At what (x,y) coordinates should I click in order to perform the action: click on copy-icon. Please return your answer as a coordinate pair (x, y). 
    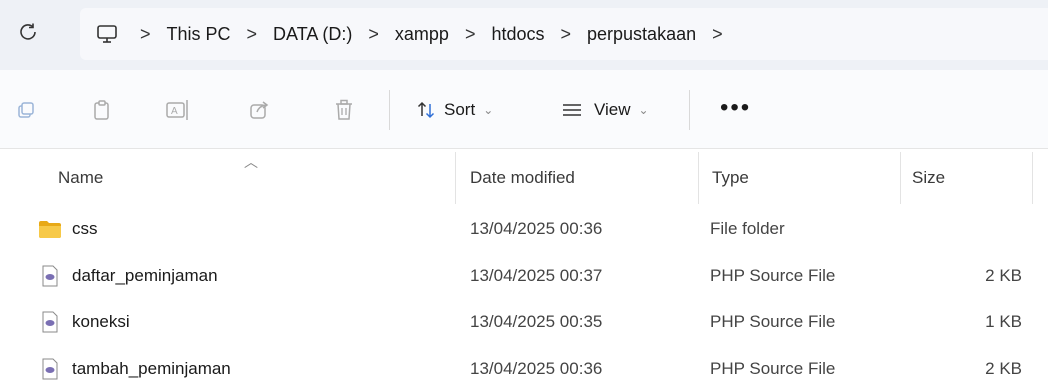
    Looking at the image, I should click on (102, 110).